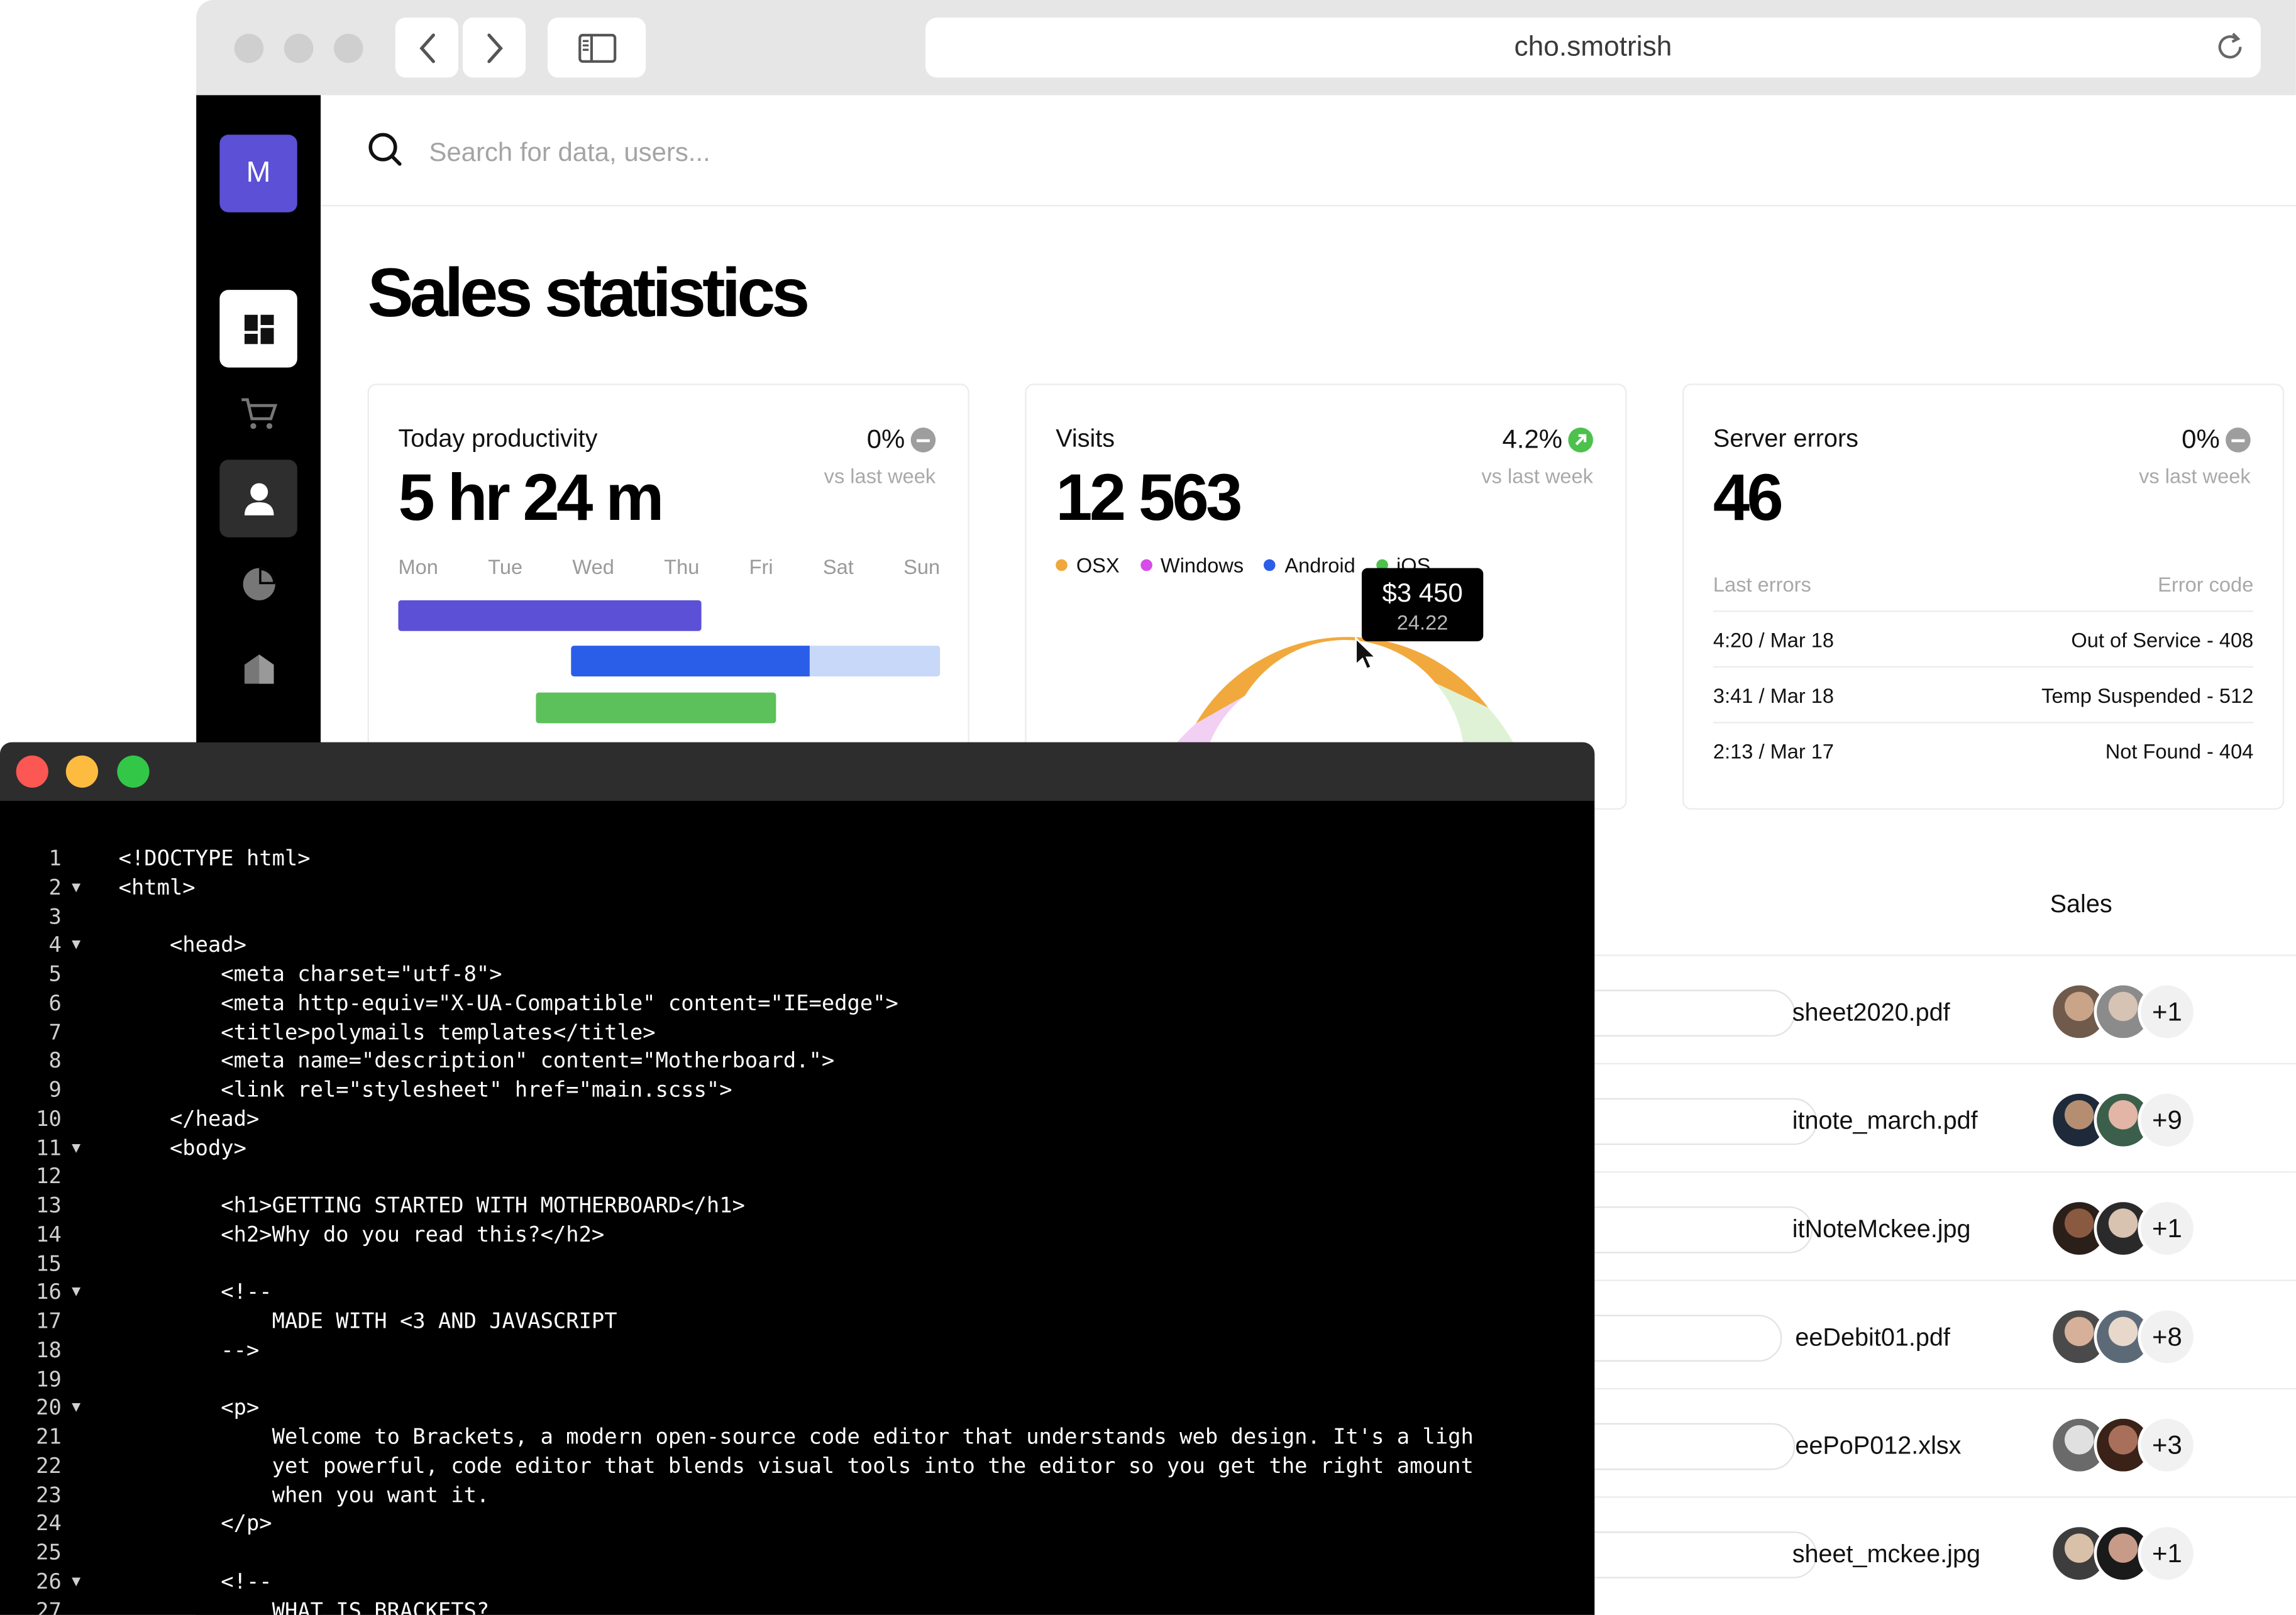 The width and height of the screenshot is (2296, 1615). Describe the element at coordinates (1785, 438) in the screenshot. I see `card-title: Server errors` at that location.